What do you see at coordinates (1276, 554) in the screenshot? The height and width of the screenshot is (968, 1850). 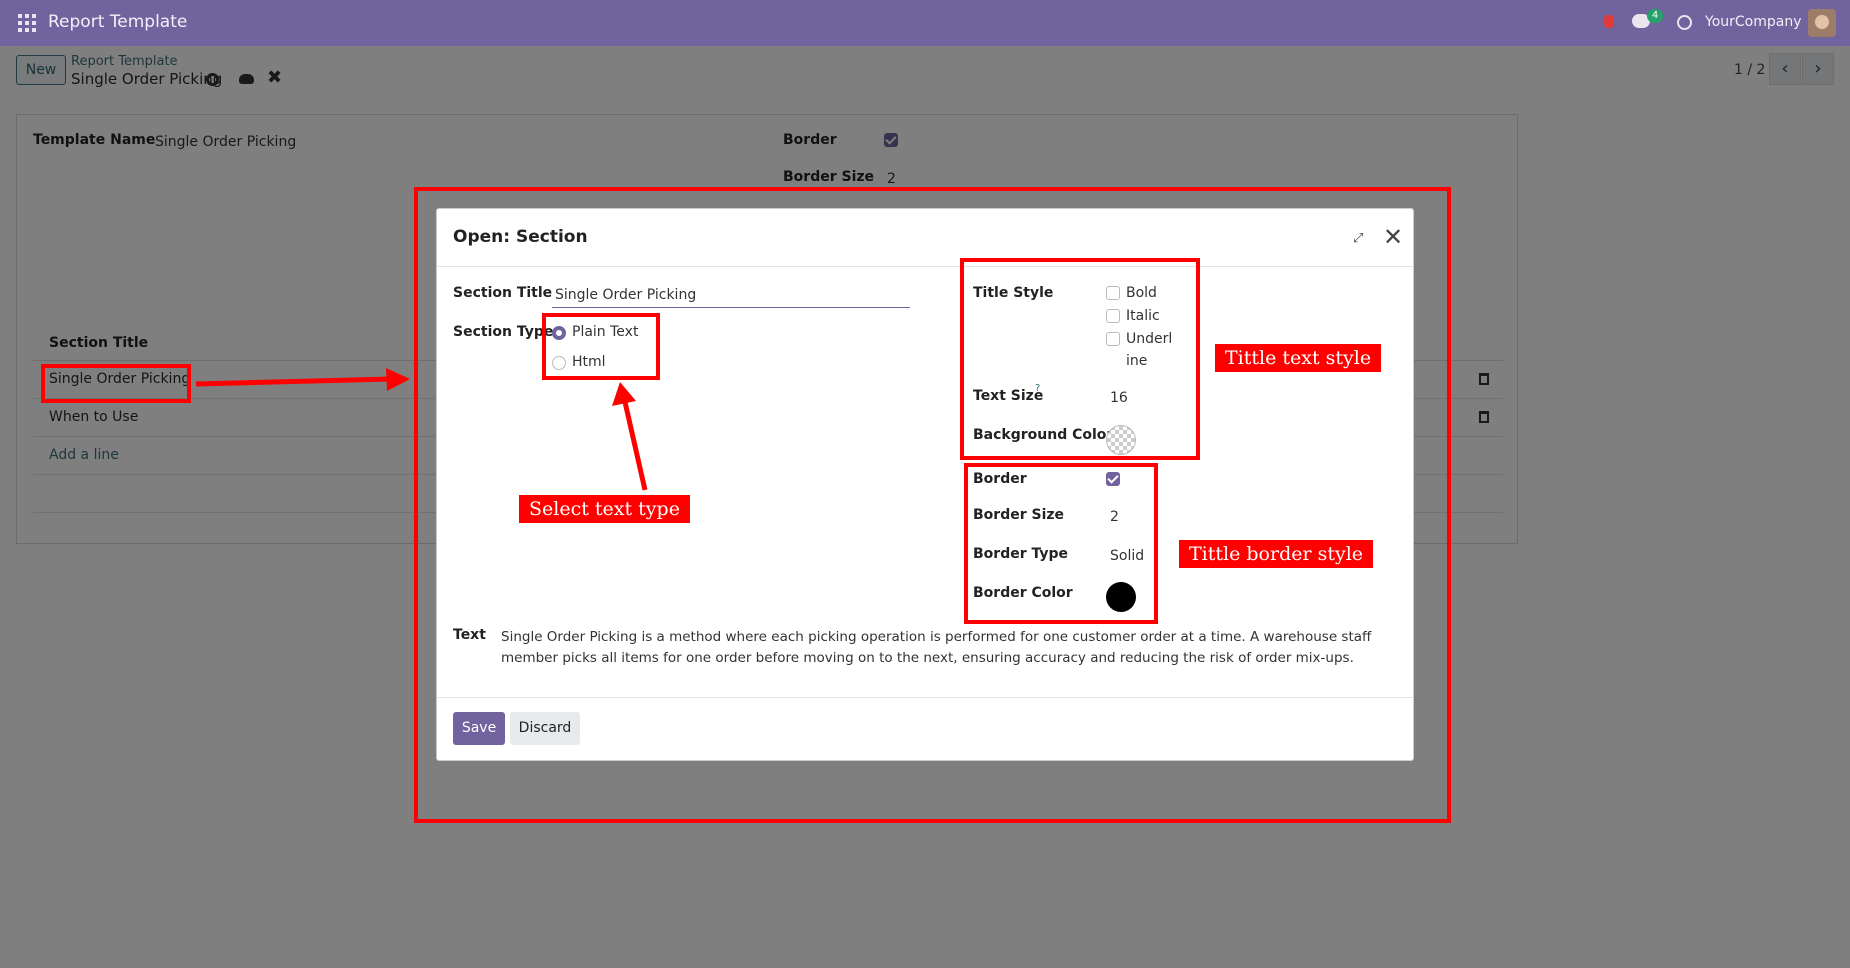 I see `callout-title-border-style: Tittle border style` at bounding box center [1276, 554].